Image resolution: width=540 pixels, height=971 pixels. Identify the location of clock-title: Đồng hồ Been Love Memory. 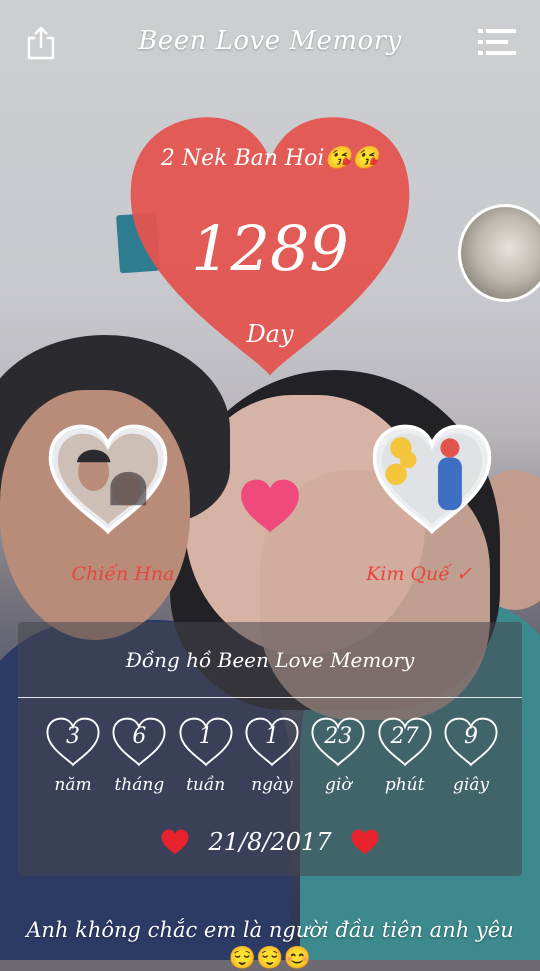
(270, 660).